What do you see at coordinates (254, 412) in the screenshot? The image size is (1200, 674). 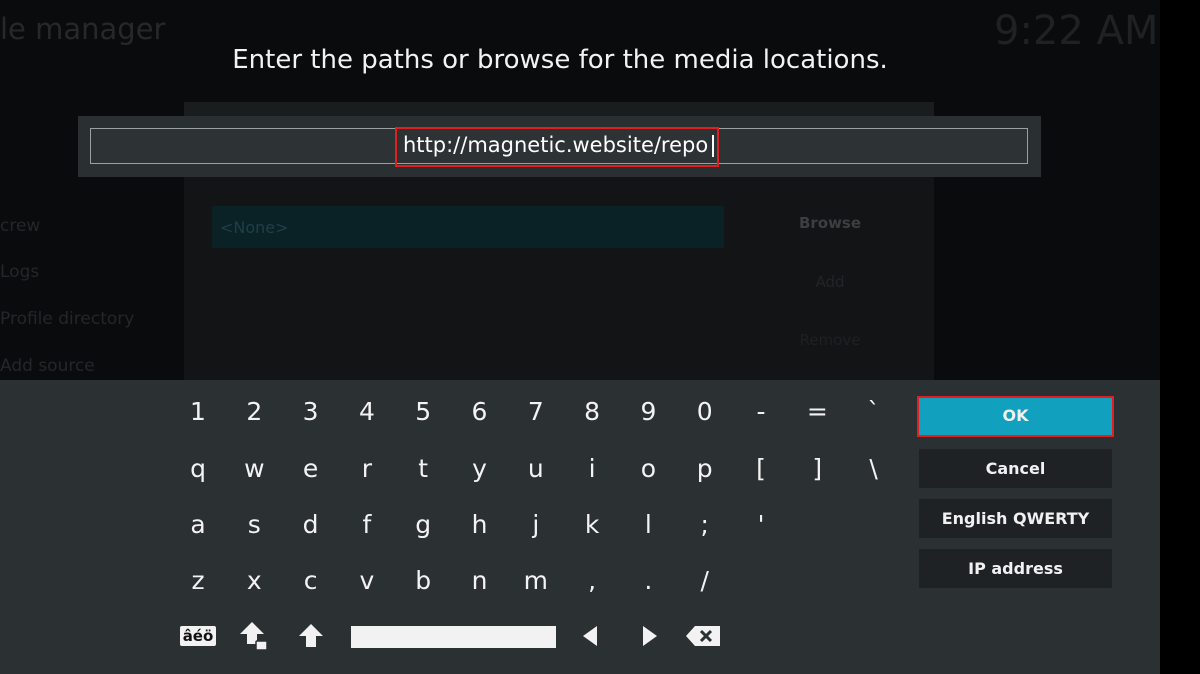 I see `key-1-2: 2` at bounding box center [254, 412].